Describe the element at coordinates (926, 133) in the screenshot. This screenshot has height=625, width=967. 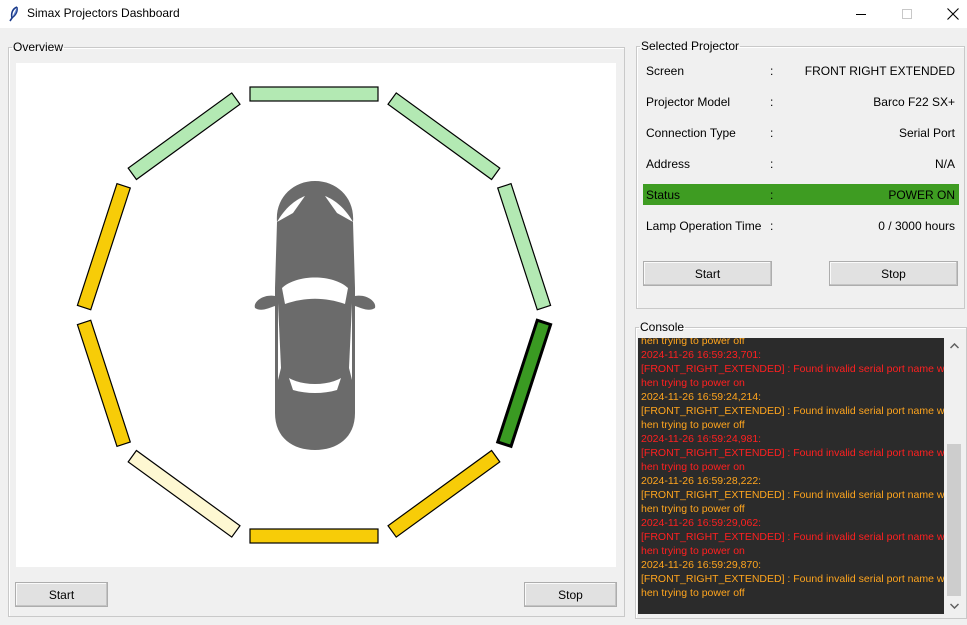
I see `connection-type-value: Serial Port` at that location.